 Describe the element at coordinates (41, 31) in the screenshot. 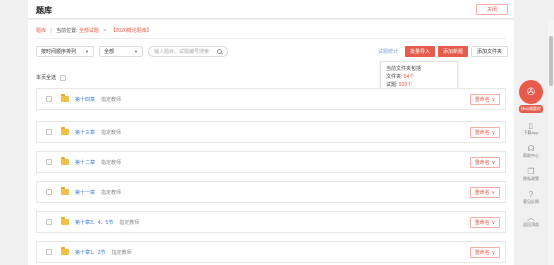

I see `breadcrumb-home: 题库` at that location.